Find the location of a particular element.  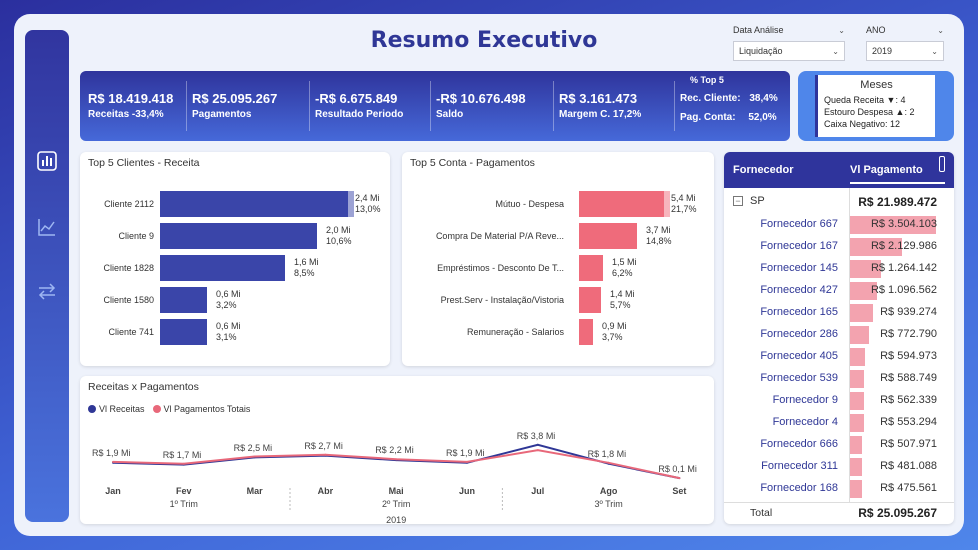

filter-ano: ANO ⌄ 2019 ⌄ is located at coordinates (905, 42).